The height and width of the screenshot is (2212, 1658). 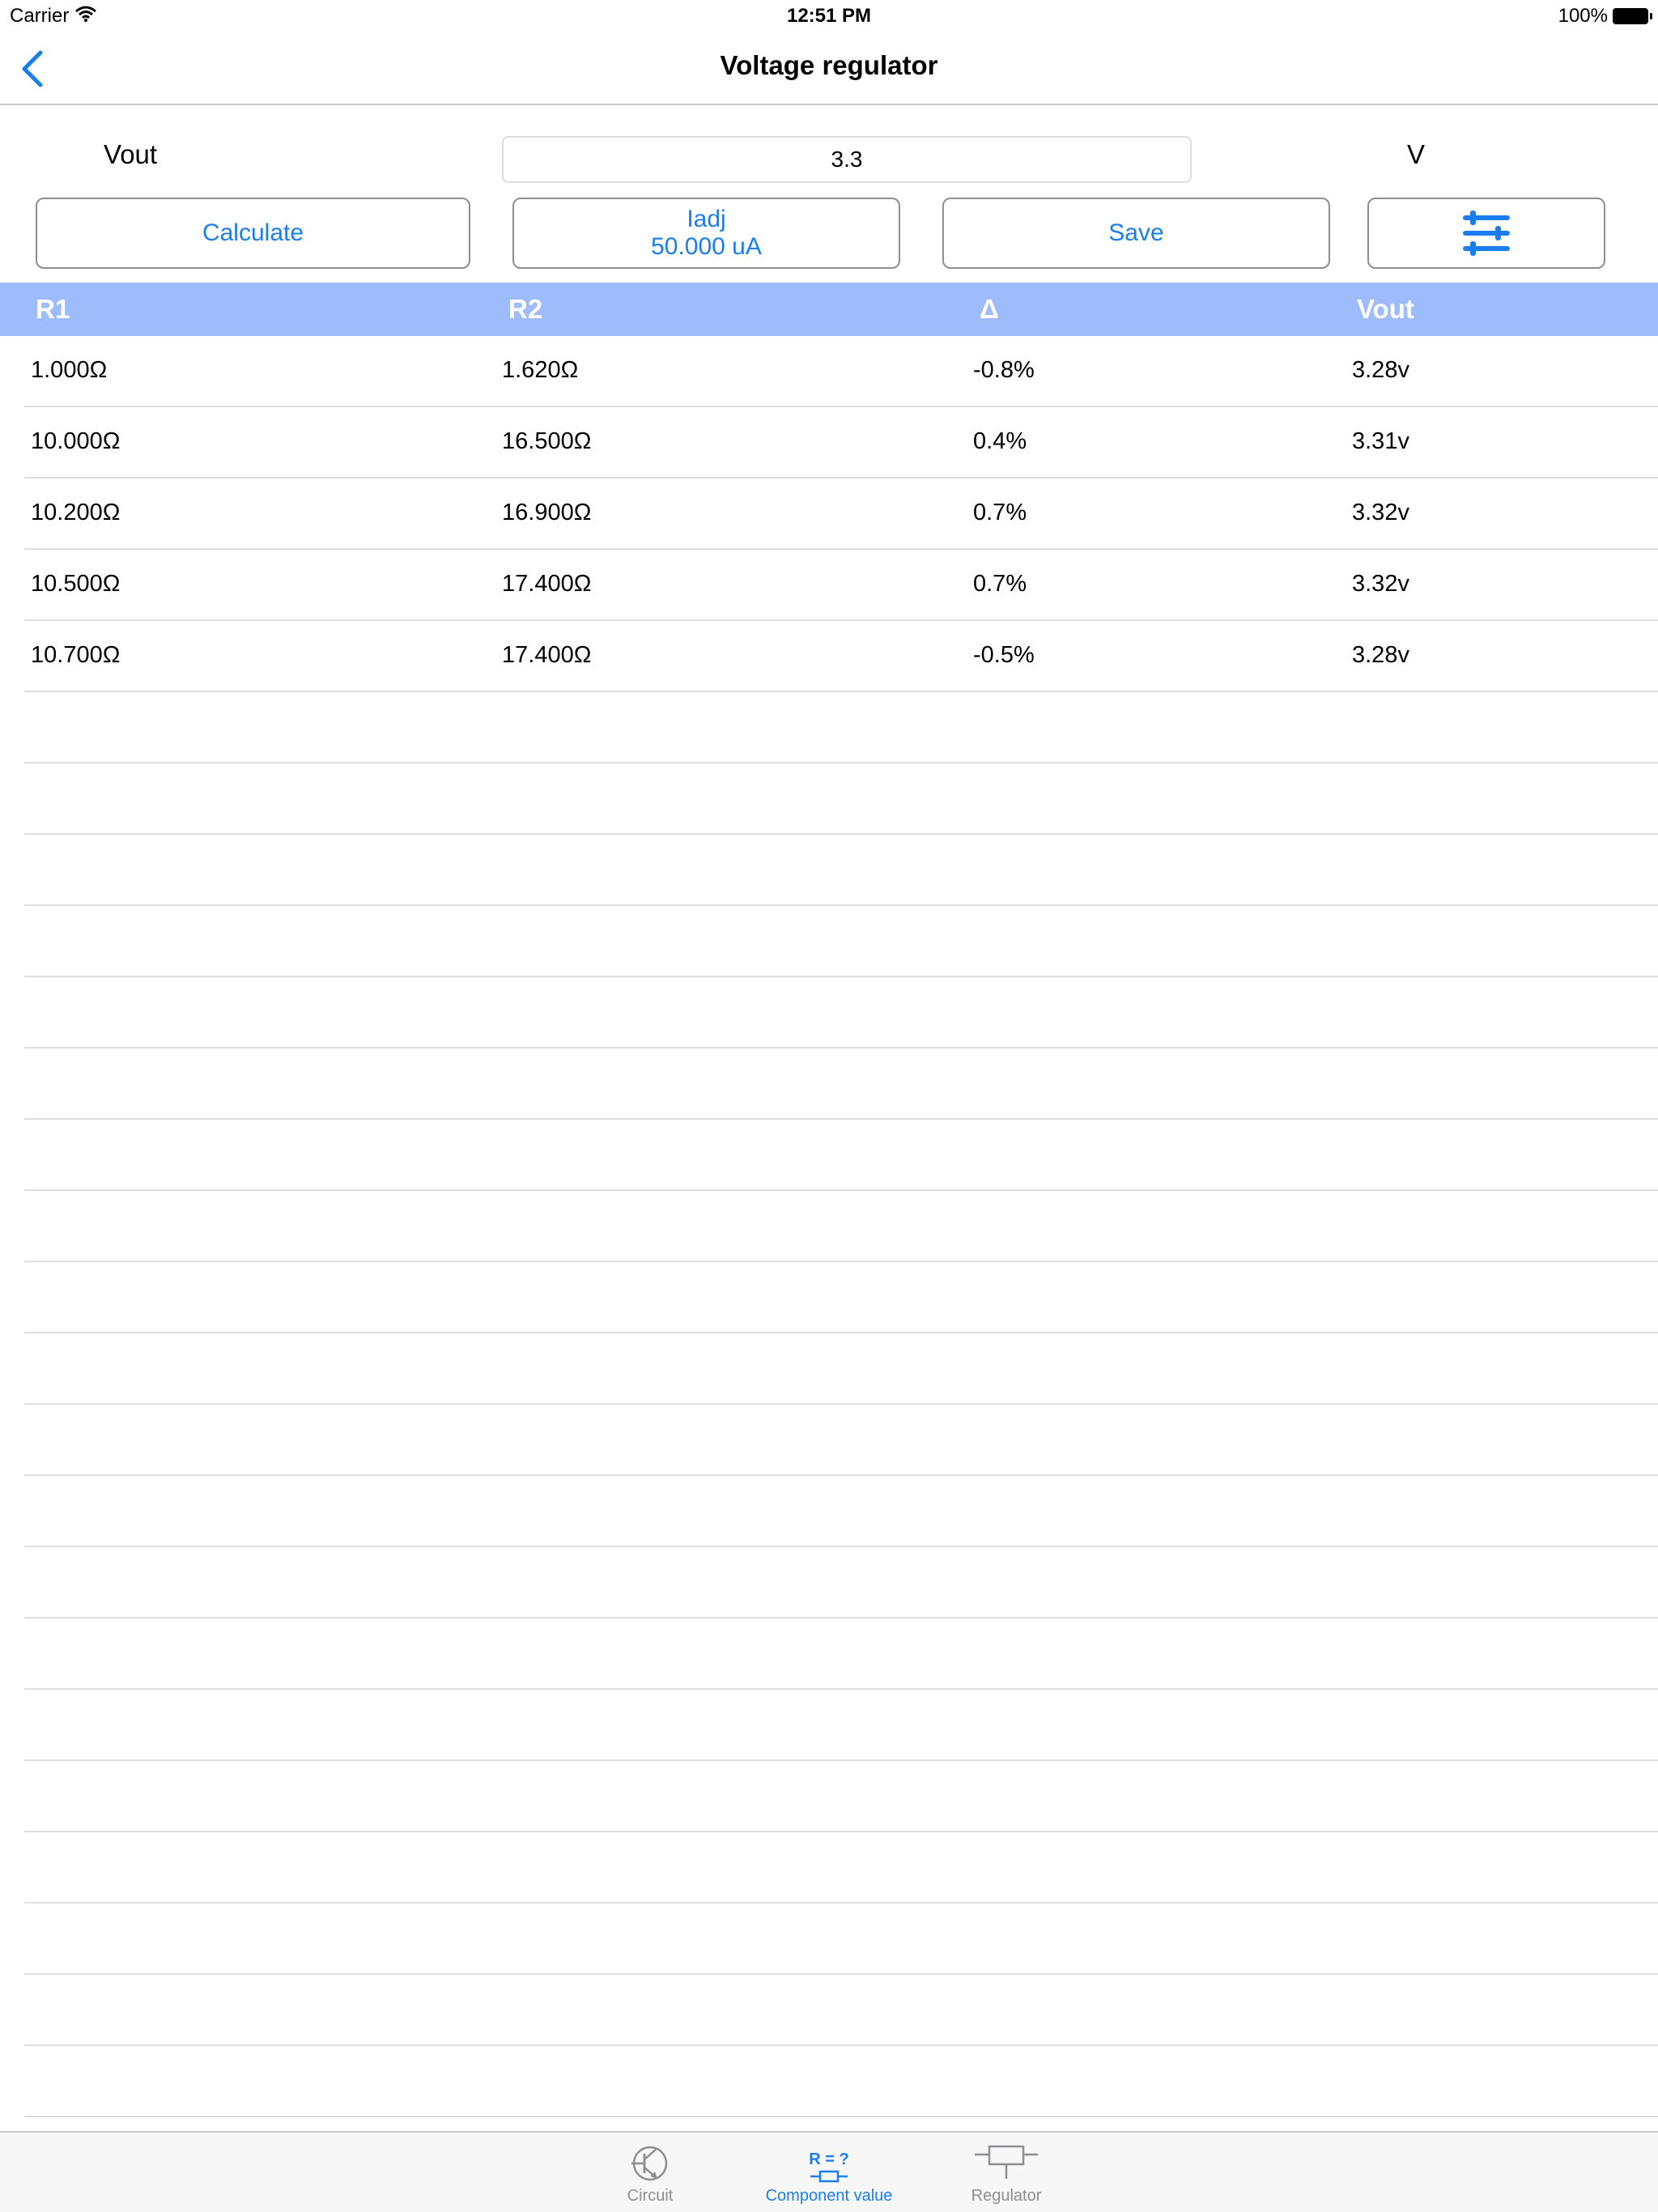 What do you see at coordinates (841, 514) in the screenshot?
I see `table-row: 10.200Ω 16.900Ω 0.7% 3.32v` at bounding box center [841, 514].